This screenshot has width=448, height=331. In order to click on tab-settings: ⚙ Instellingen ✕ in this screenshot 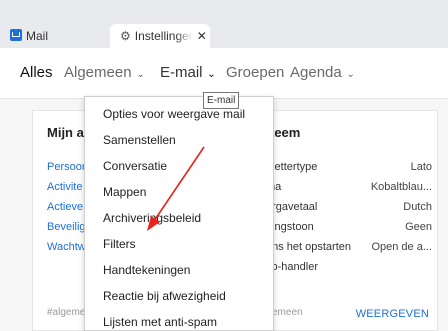, I will do `click(160, 36)`.